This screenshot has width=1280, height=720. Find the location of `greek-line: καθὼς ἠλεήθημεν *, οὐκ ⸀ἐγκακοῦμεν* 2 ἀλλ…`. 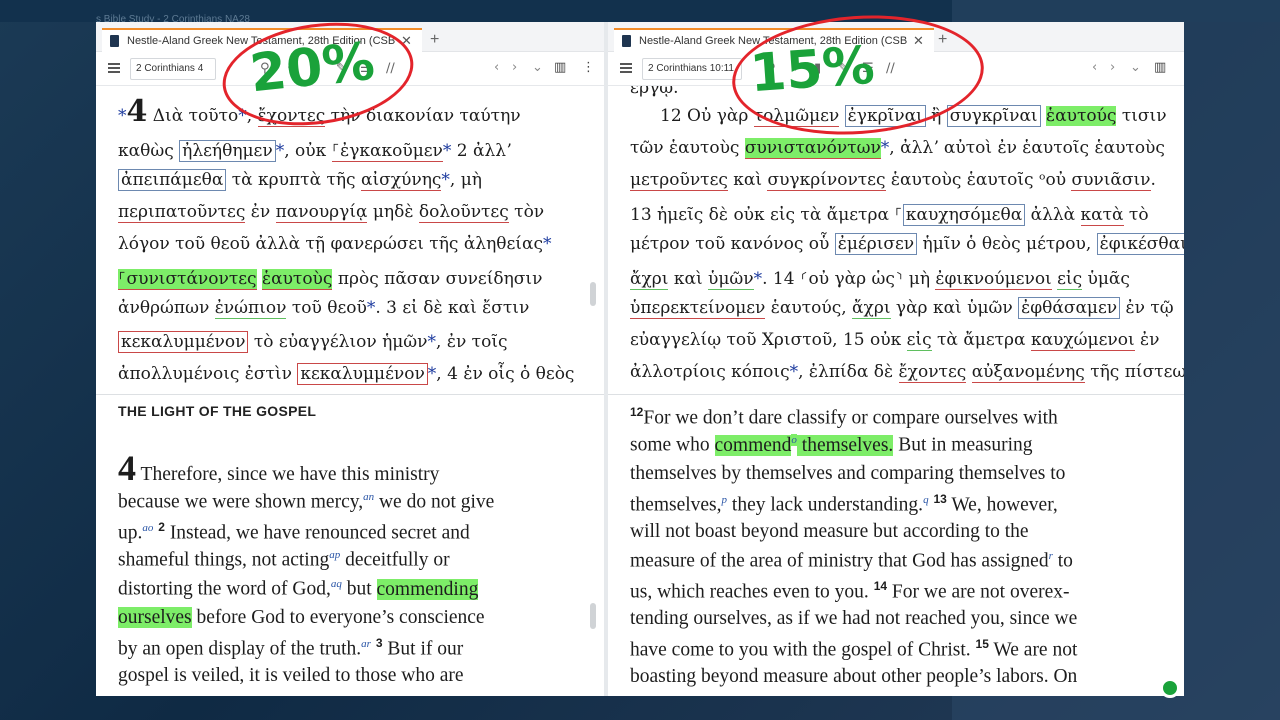

greek-line: καθὼς ἠλεήθημεν *, οὐκ ⸀ἐγκακοῦμεν* 2 ἀλλ… is located at coordinates (315, 151).